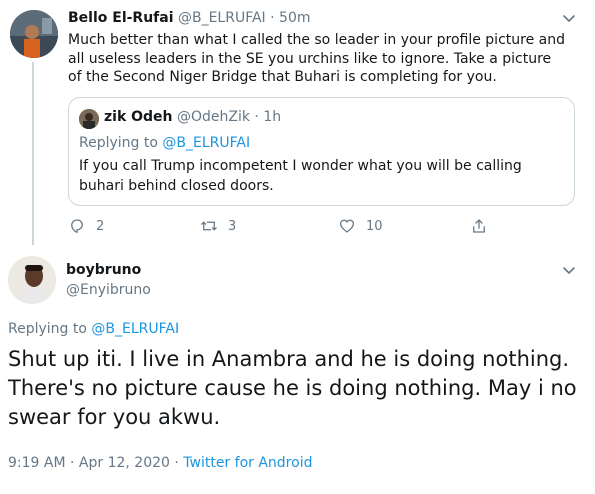  I want to click on author-handle: @Enyibruno, so click(108, 290).